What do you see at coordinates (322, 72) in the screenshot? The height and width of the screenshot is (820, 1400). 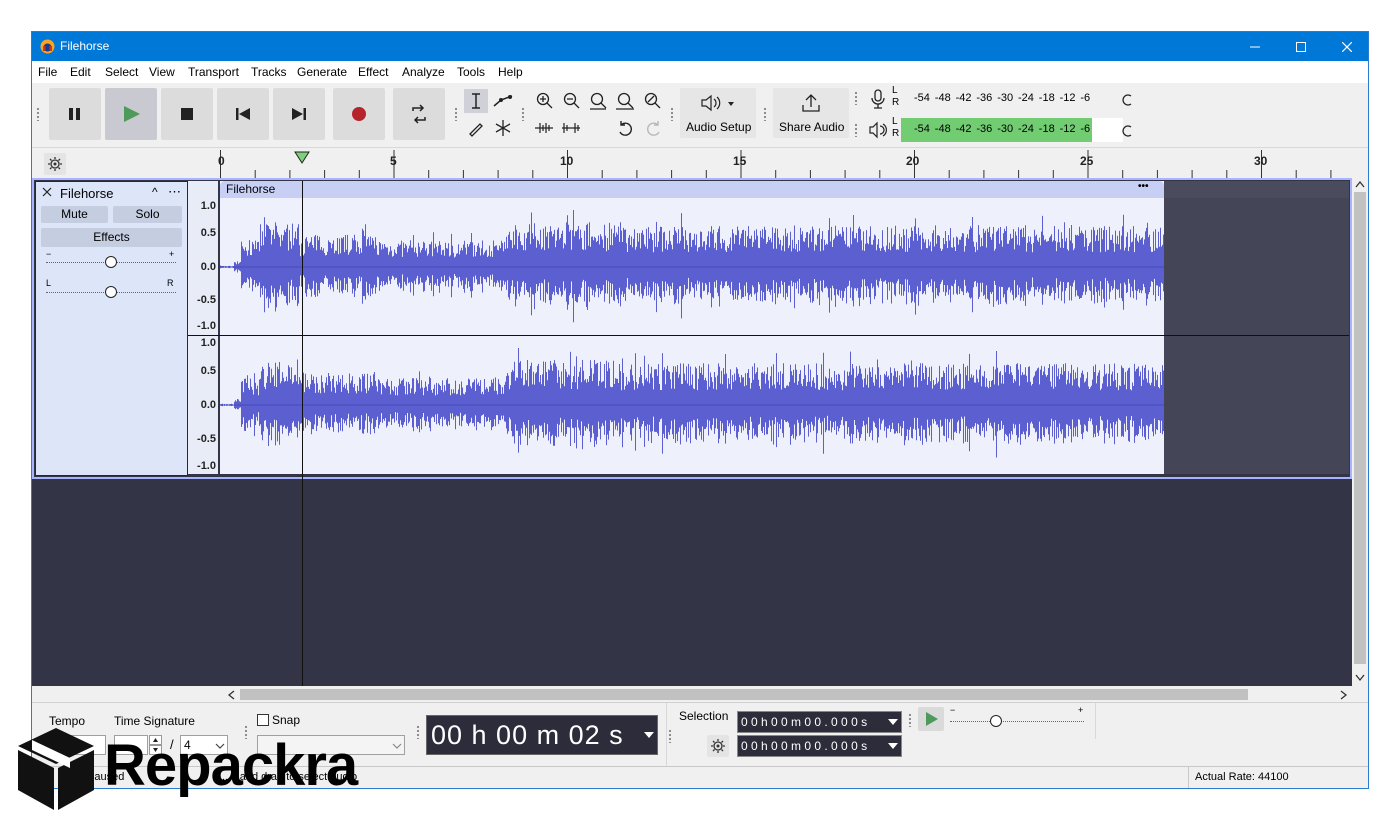 I see `menu-generate: Generate` at bounding box center [322, 72].